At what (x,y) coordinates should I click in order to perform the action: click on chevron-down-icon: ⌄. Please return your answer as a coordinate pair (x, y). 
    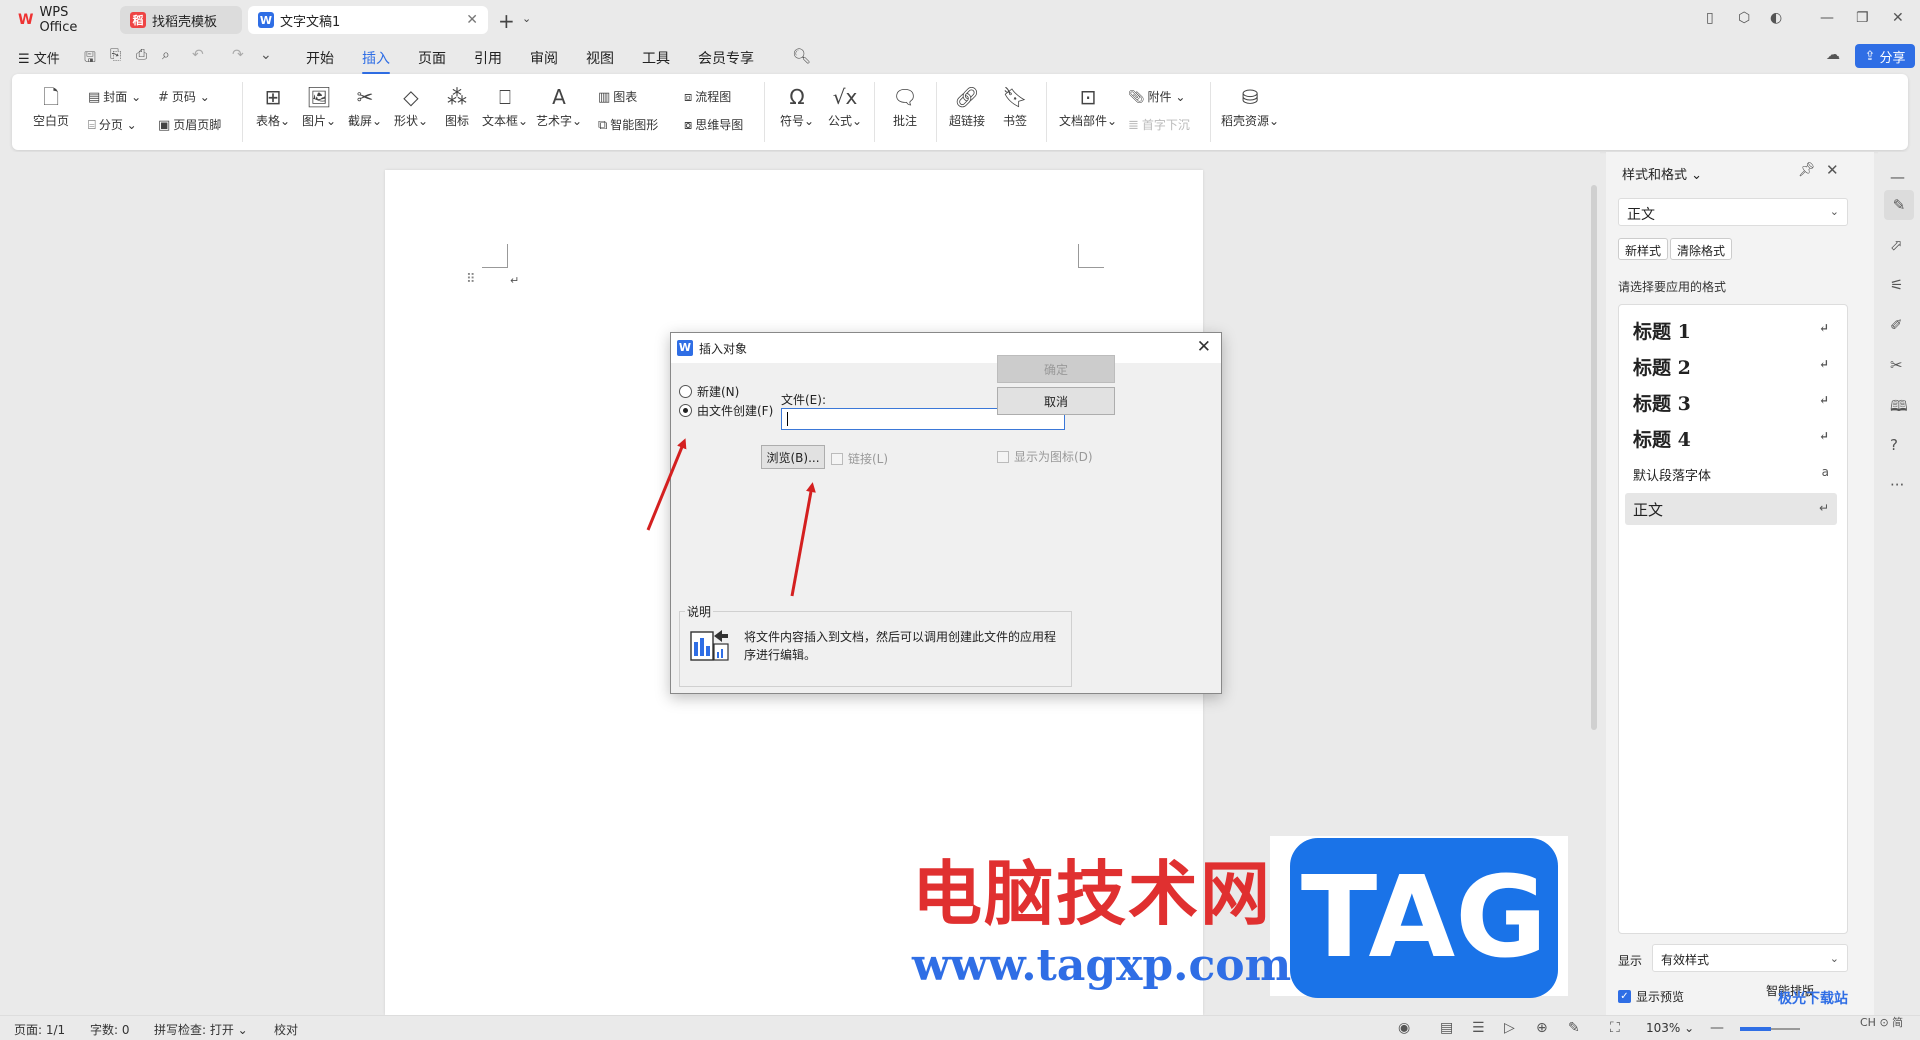
    Looking at the image, I should click on (526, 18).